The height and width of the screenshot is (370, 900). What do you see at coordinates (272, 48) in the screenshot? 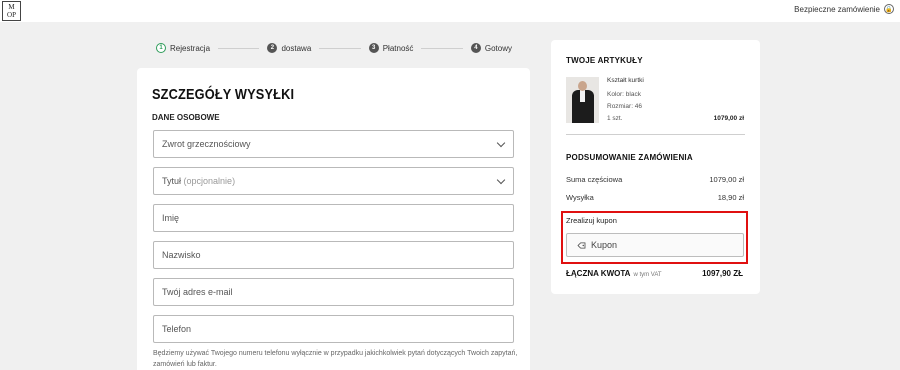
I see `step-number: 2` at bounding box center [272, 48].